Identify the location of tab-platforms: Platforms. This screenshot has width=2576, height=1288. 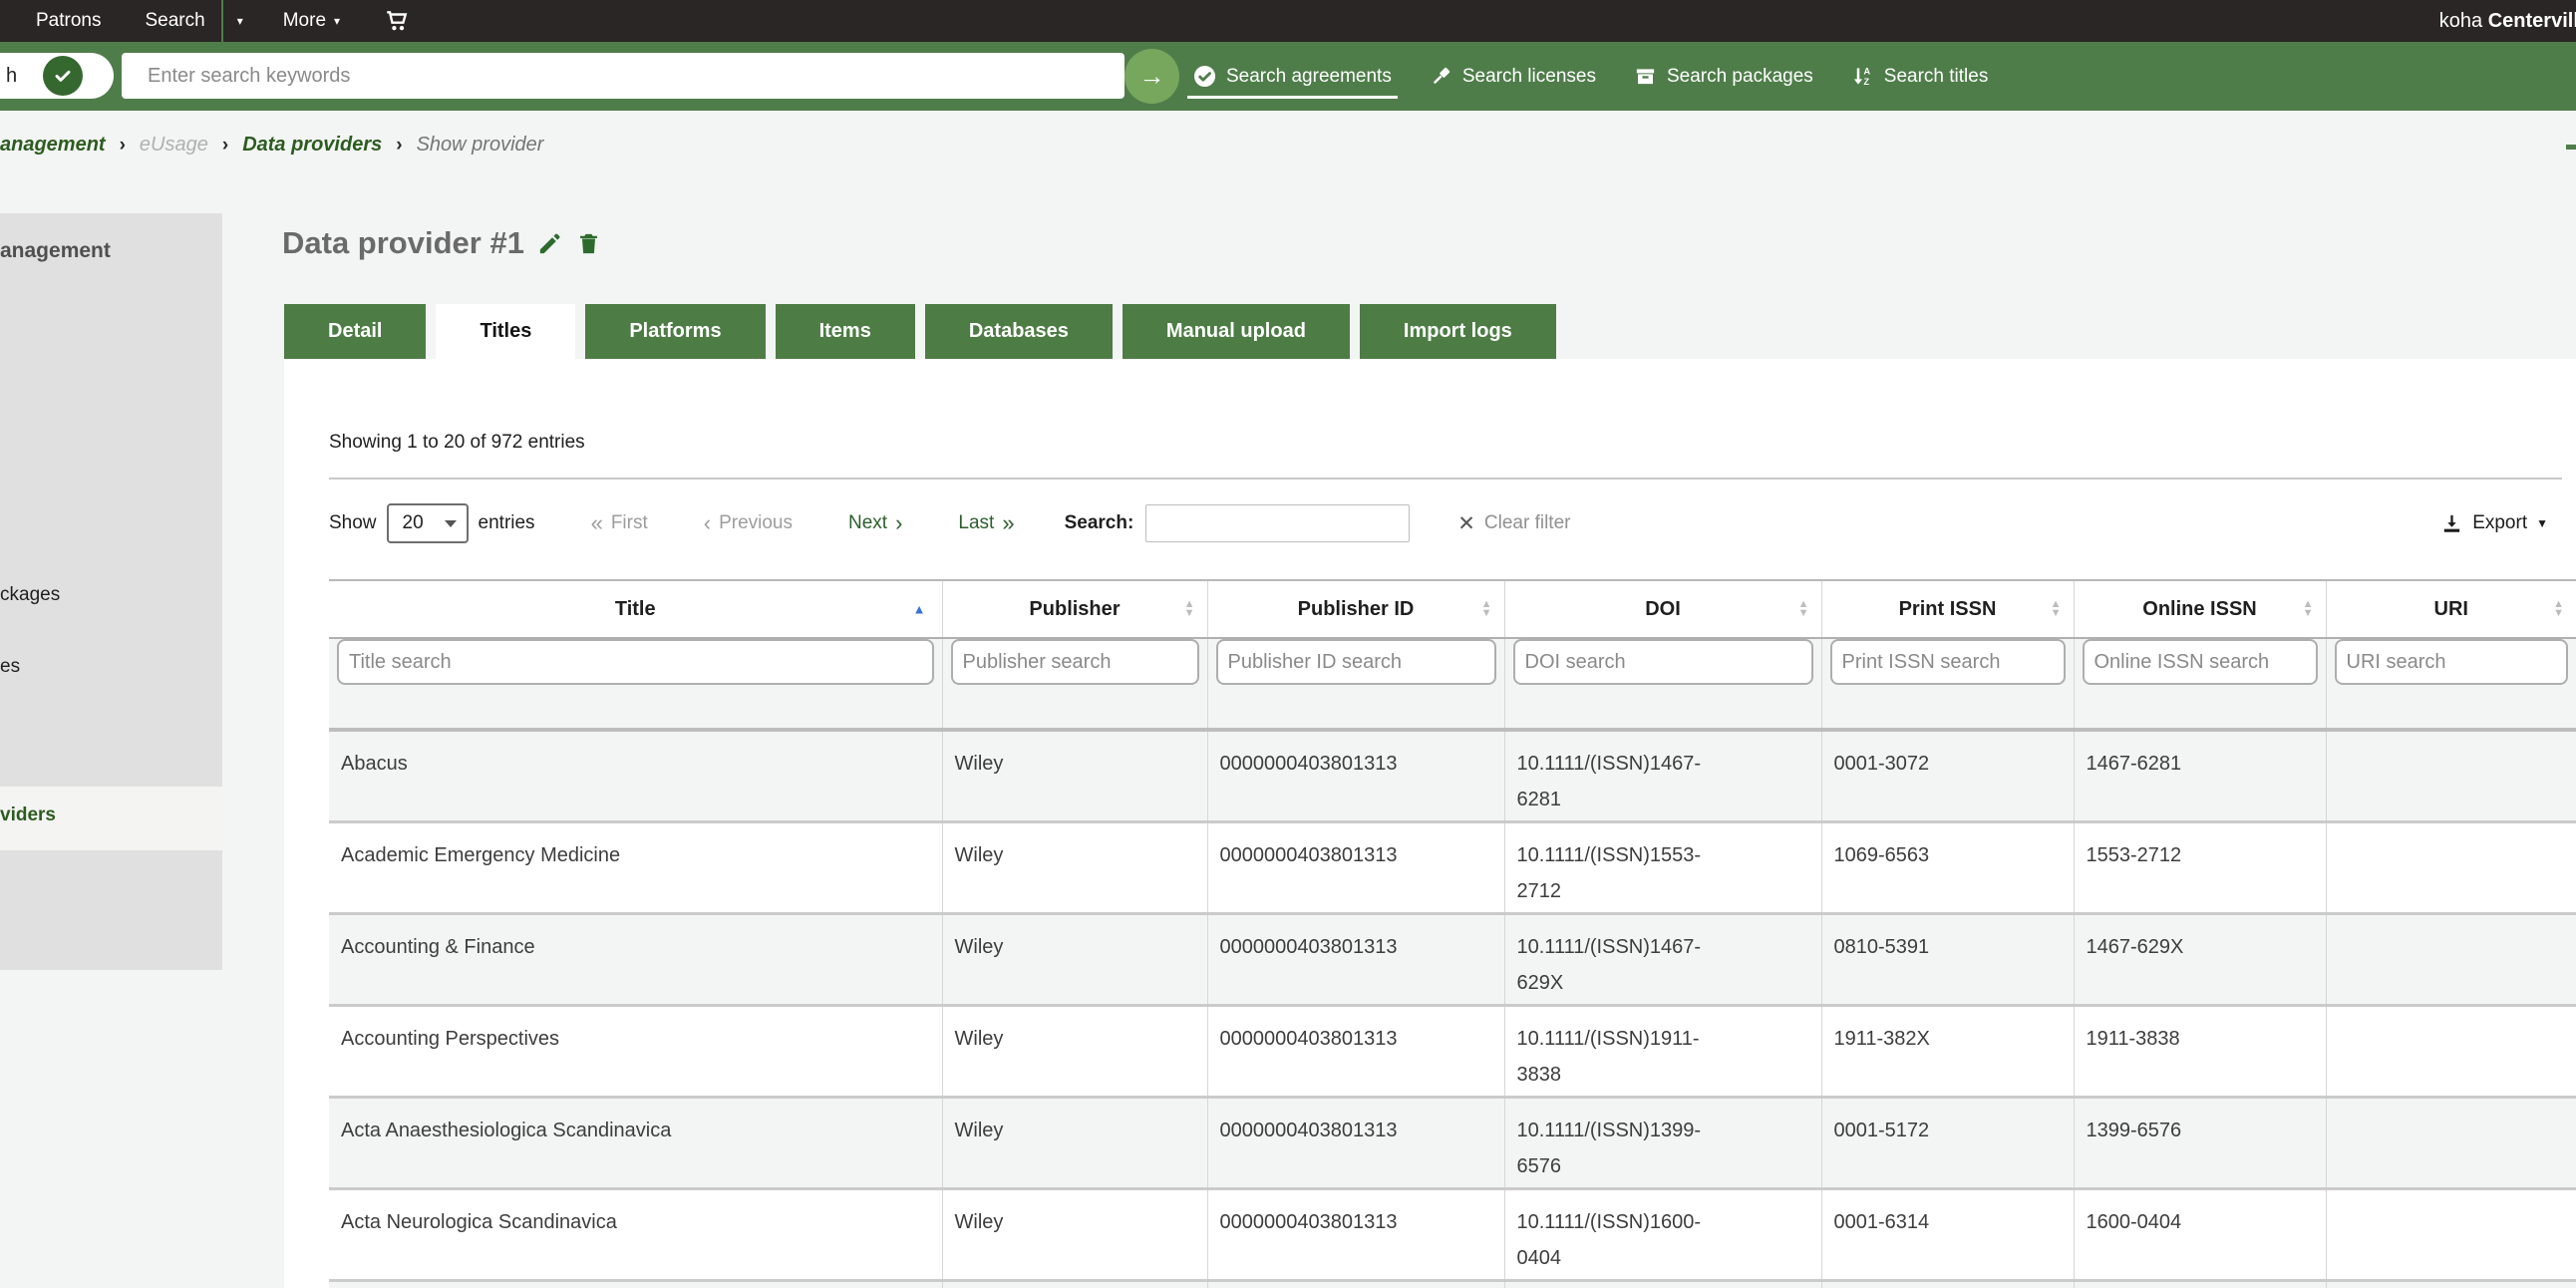
(675, 331).